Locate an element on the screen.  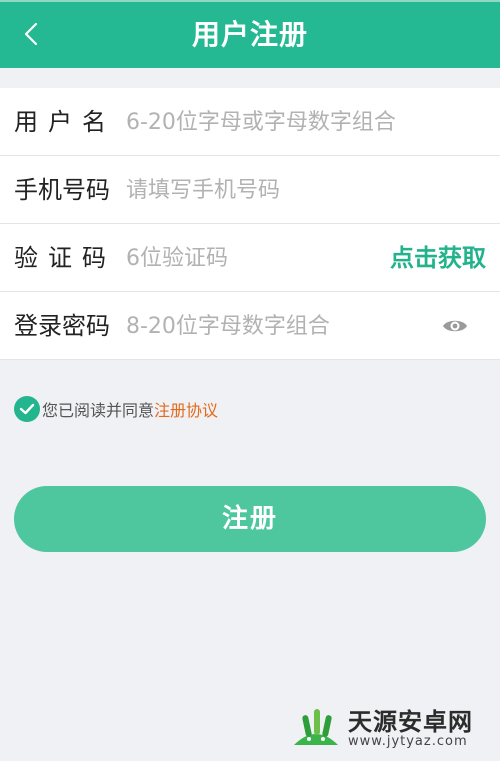
watermark-text: 天源安卓网 www.jytyaz.com is located at coordinates (410, 728).